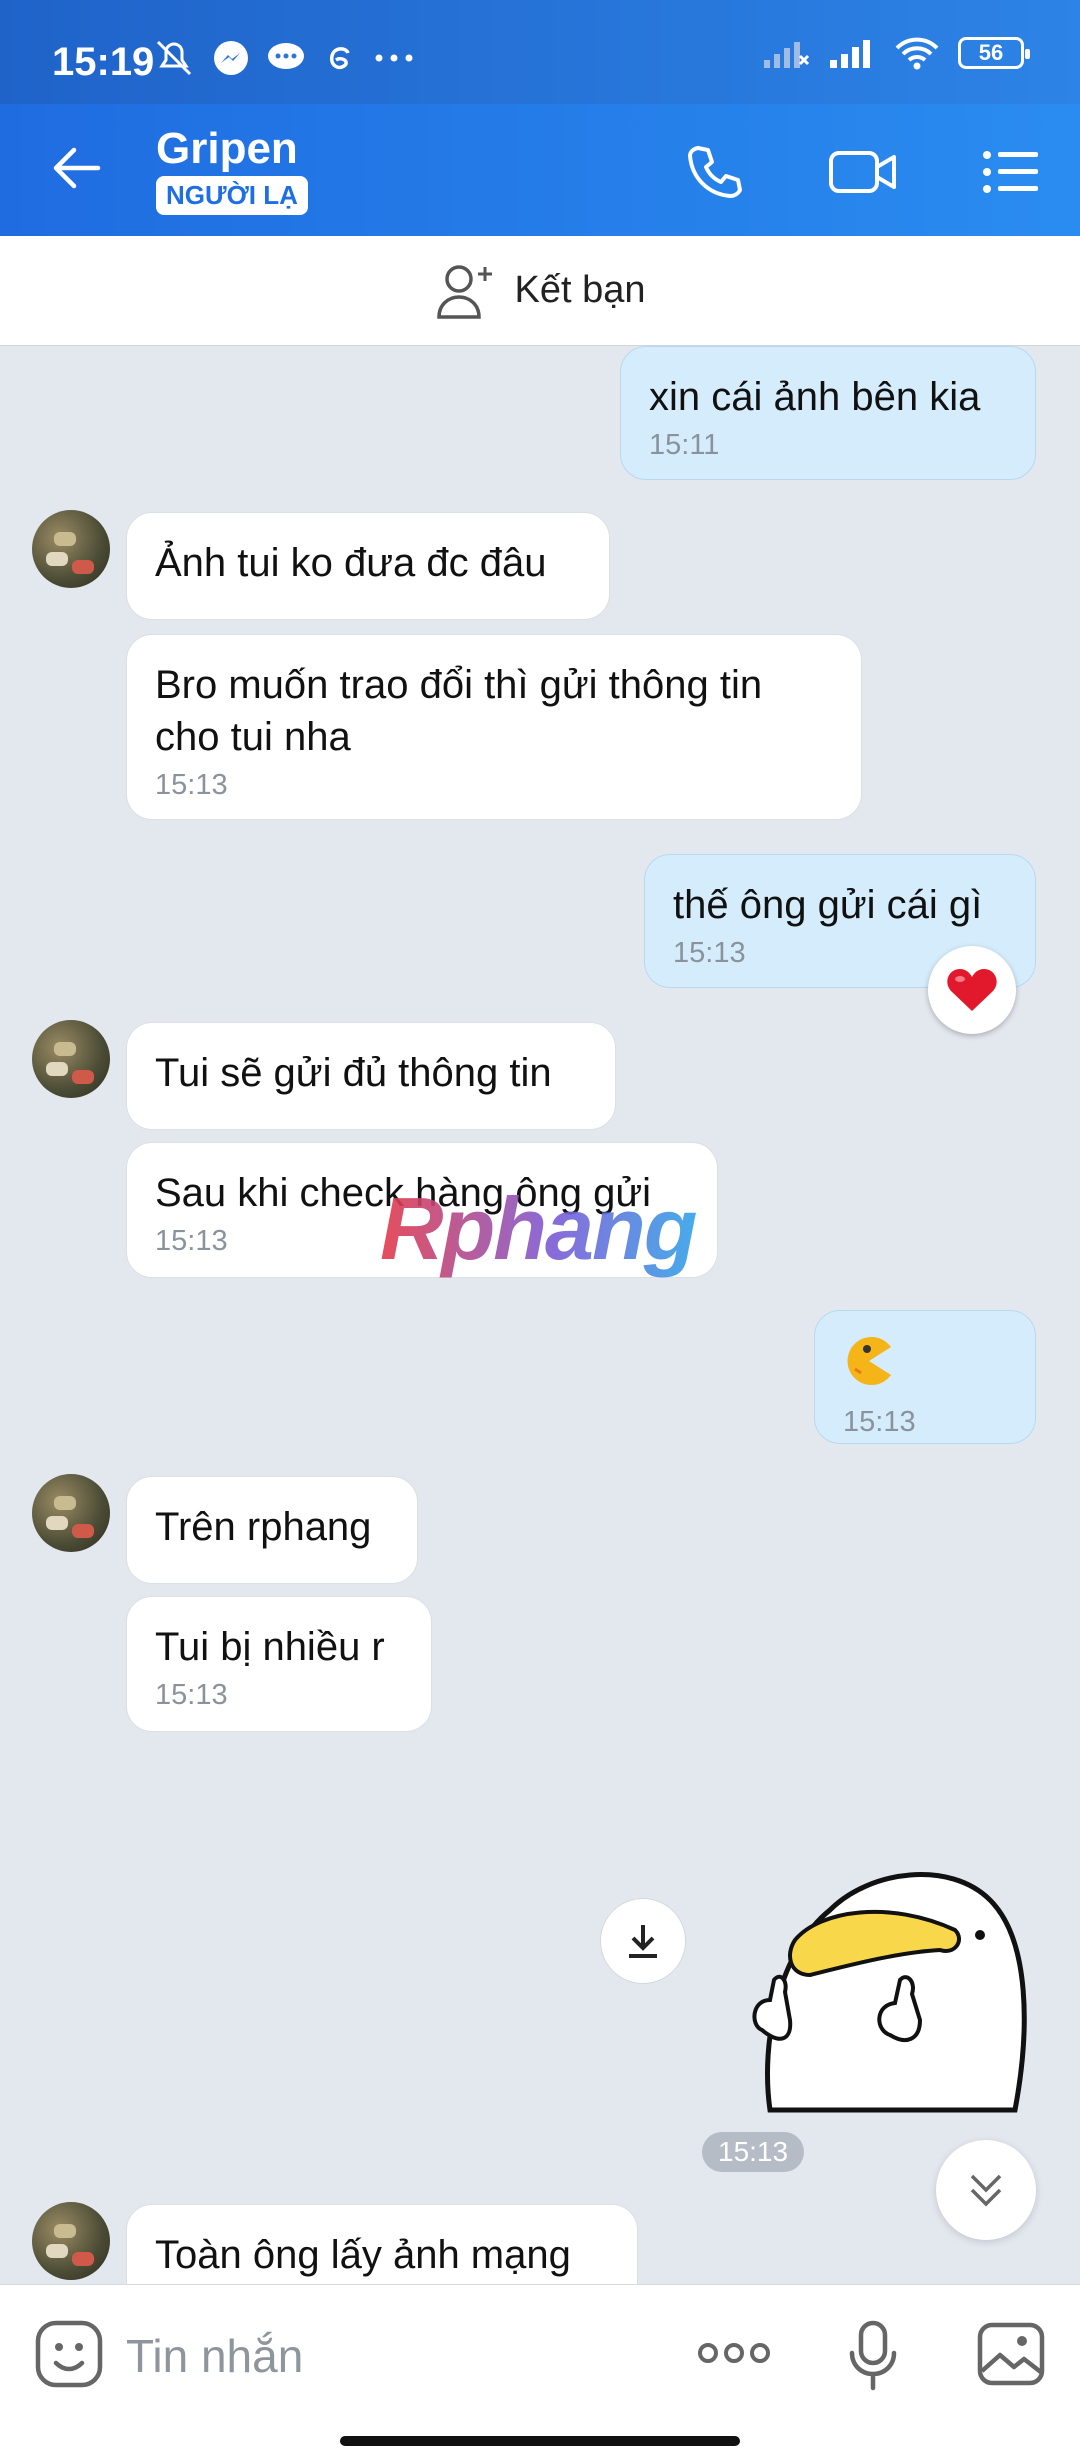 This screenshot has height=2460, width=1080. Describe the element at coordinates (873, 2355) in the screenshot. I see `microphone-icon` at that location.